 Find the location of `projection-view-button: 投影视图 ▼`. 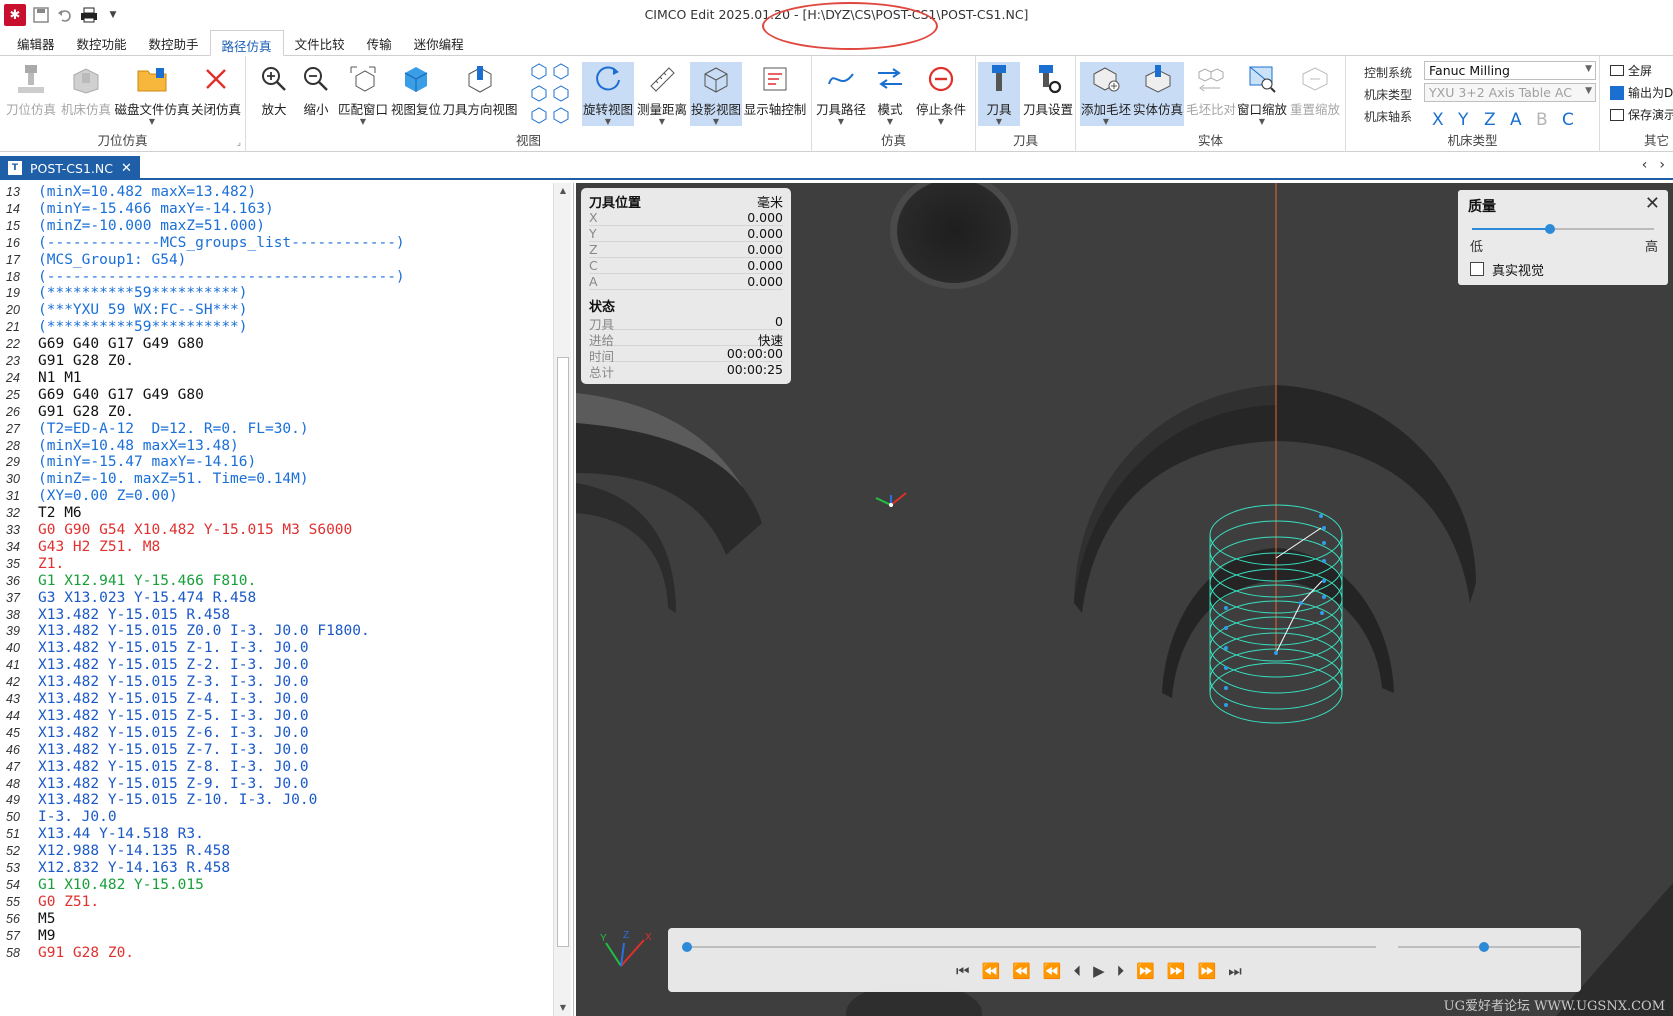

projection-view-button: 投影视图 ▼ is located at coordinates (716, 94).